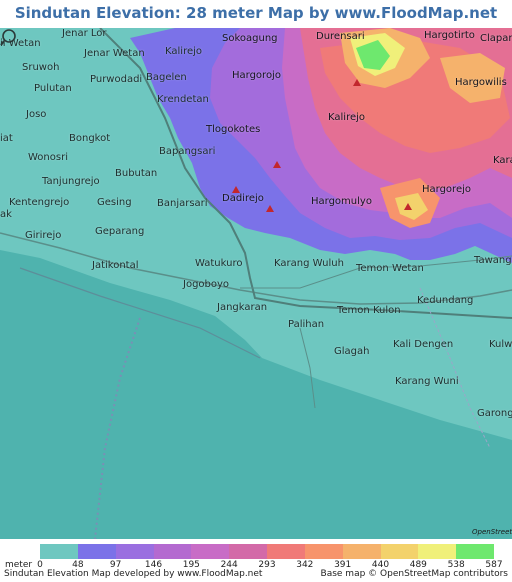 The width and height of the screenshot is (512, 582). What do you see at coordinates (242, 307) in the screenshot?
I see `place-label: Jangkaran` at bounding box center [242, 307].